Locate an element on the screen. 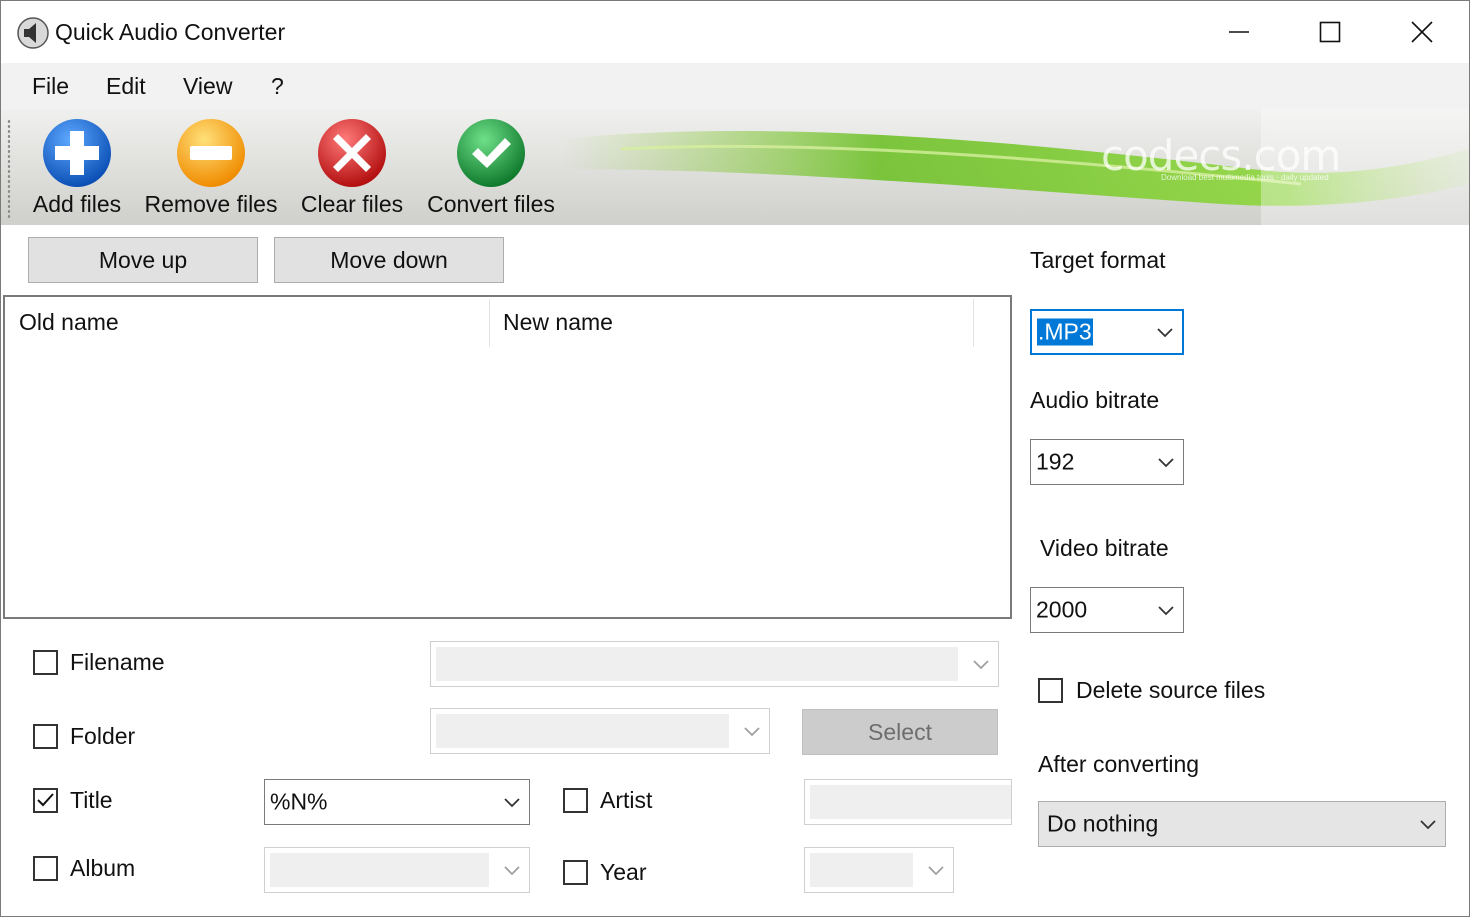  video-bitrate-label: Video bitrate is located at coordinates (1104, 548).